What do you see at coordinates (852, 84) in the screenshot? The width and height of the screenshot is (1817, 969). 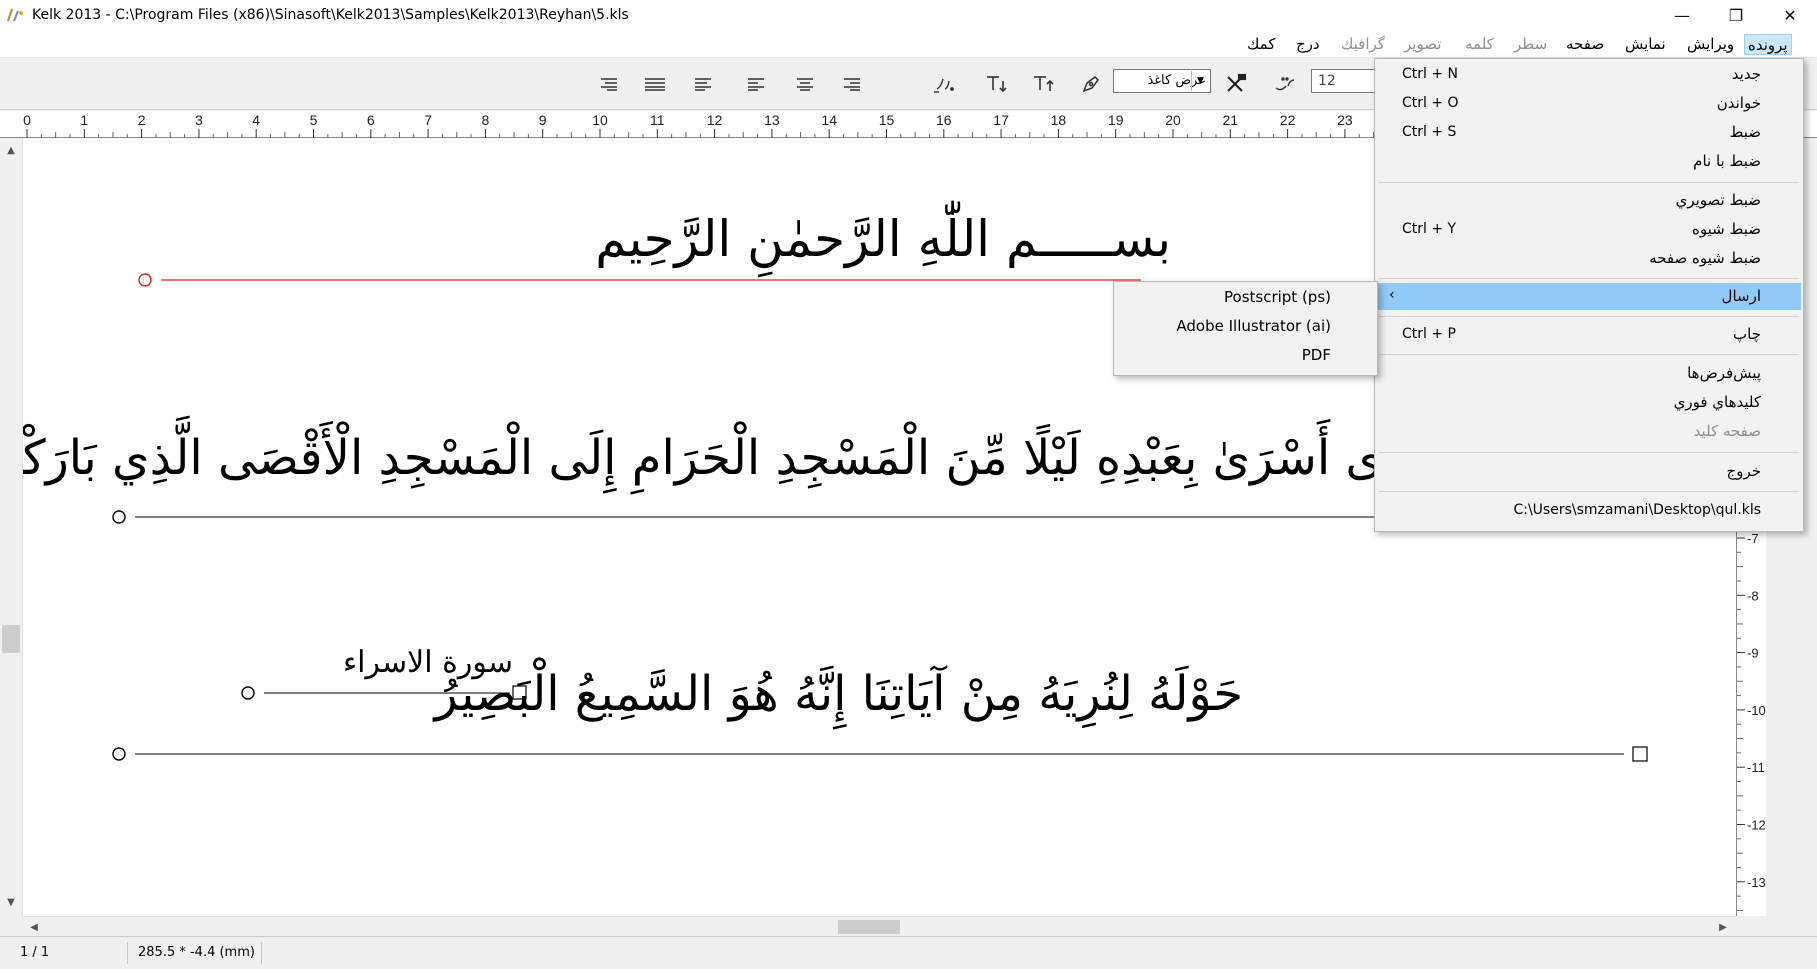 I see `align-right-icon` at bounding box center [852, 84].